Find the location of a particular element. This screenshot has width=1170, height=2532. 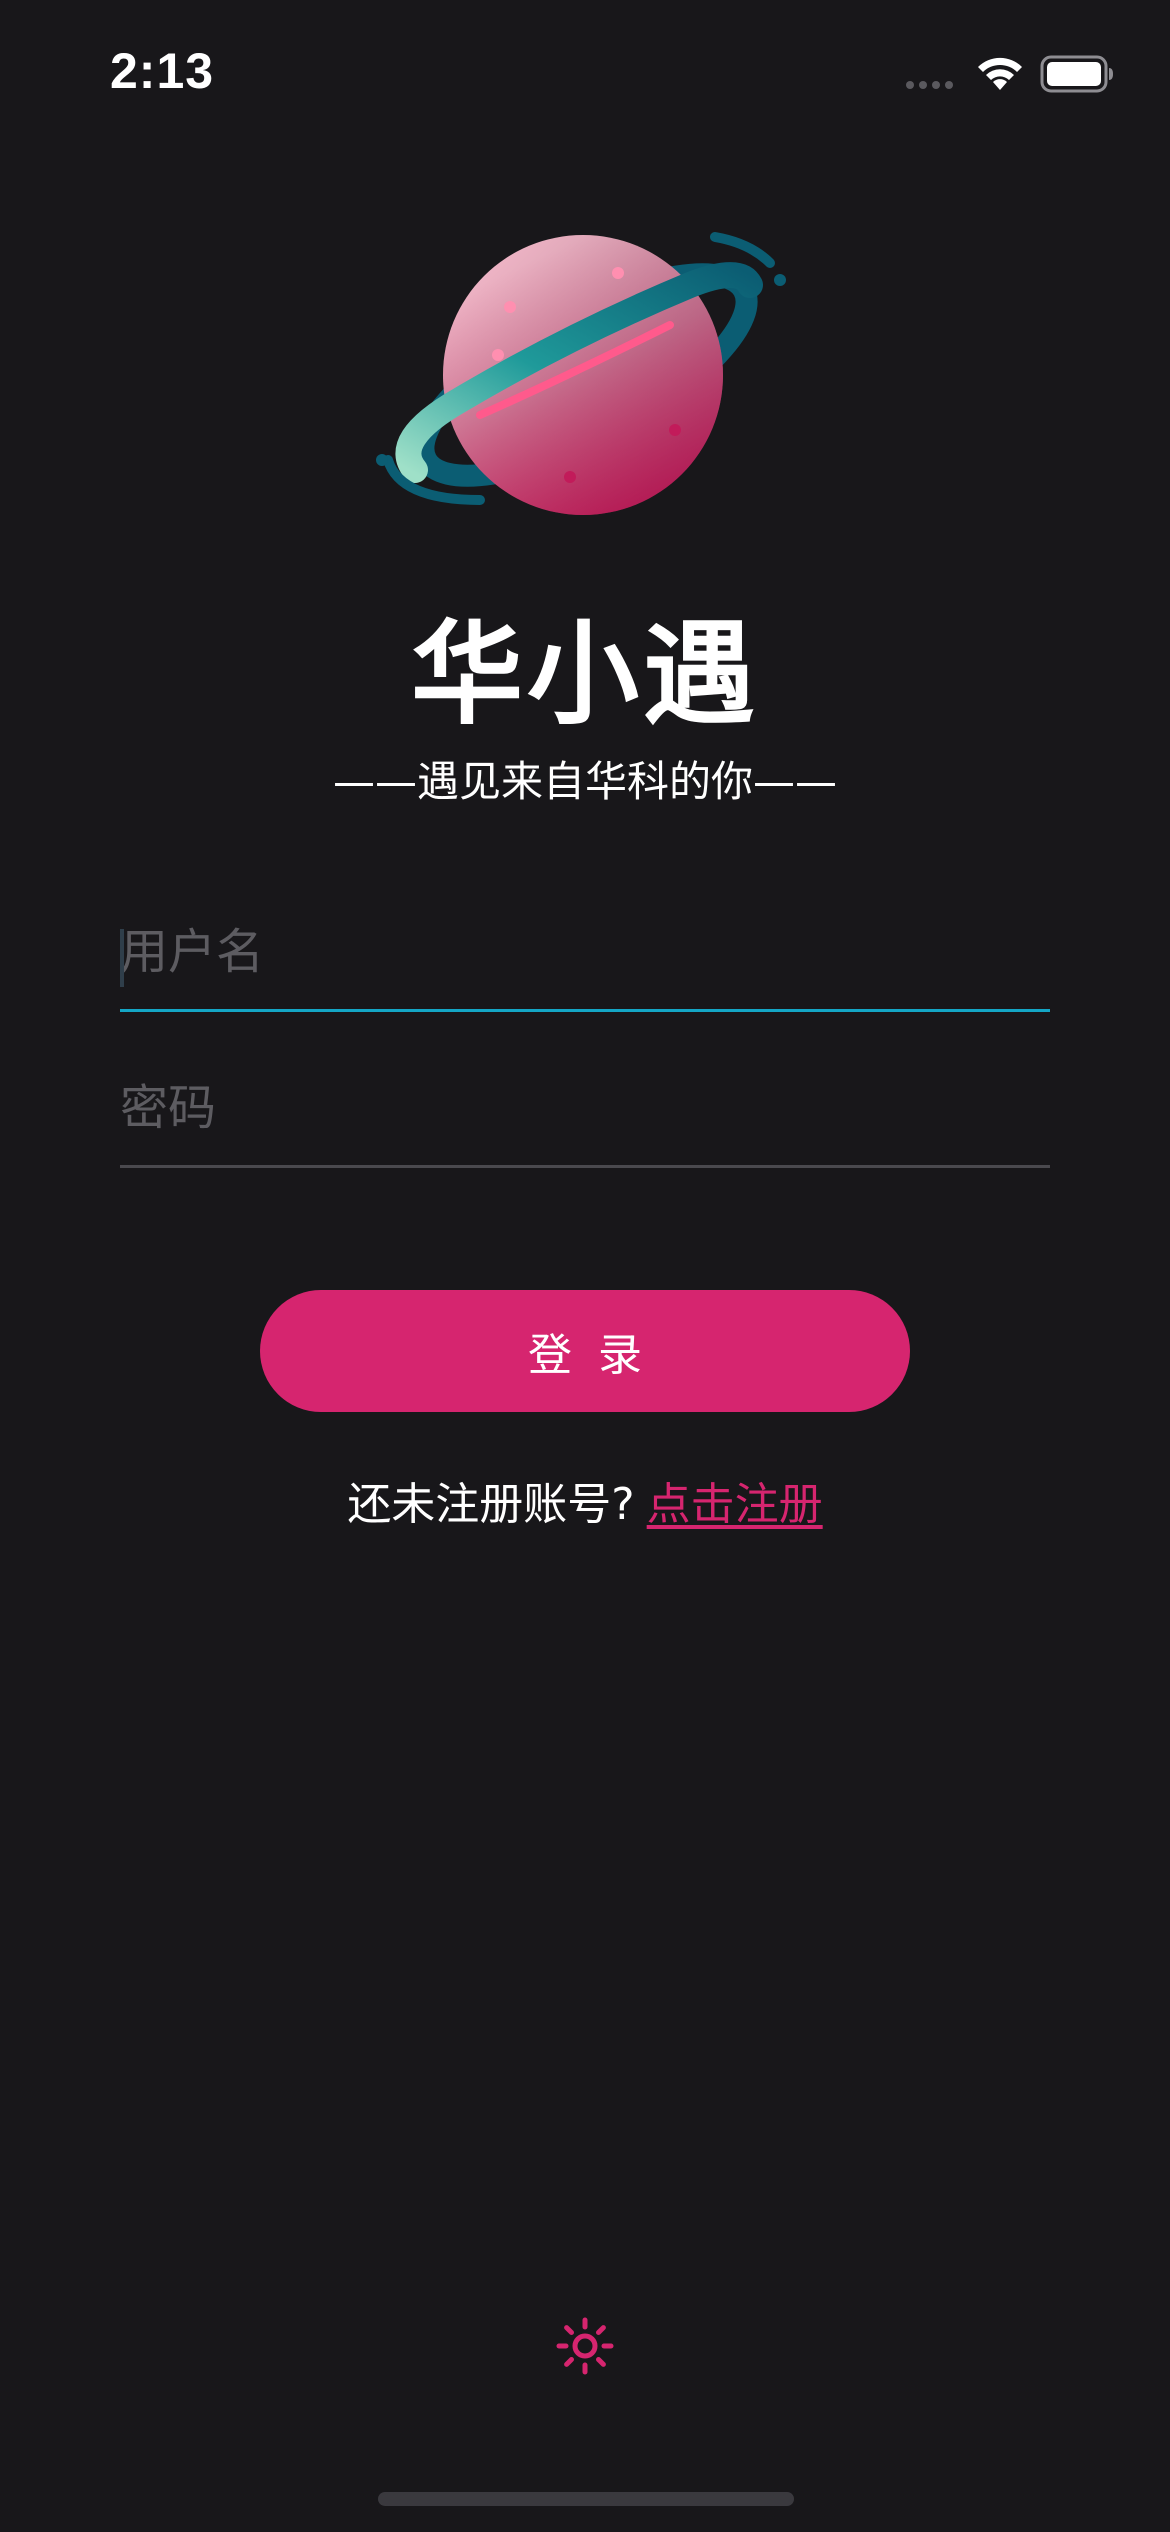

password-input is located at coordinates (585, 1108).